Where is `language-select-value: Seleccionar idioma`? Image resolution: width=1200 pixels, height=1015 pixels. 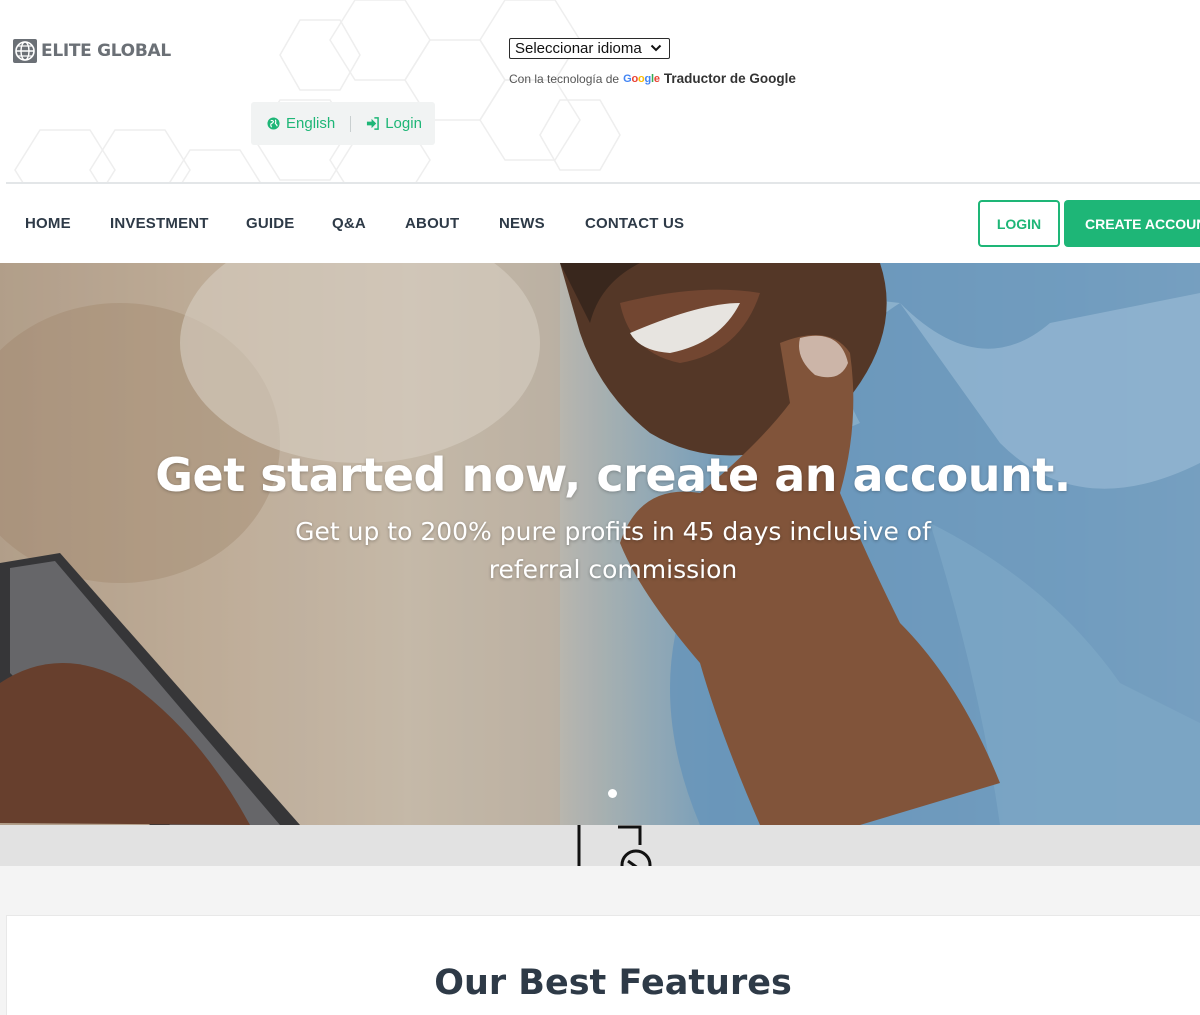 language-select-value: Seleccionar idioma is located at coordinates (578, 48).